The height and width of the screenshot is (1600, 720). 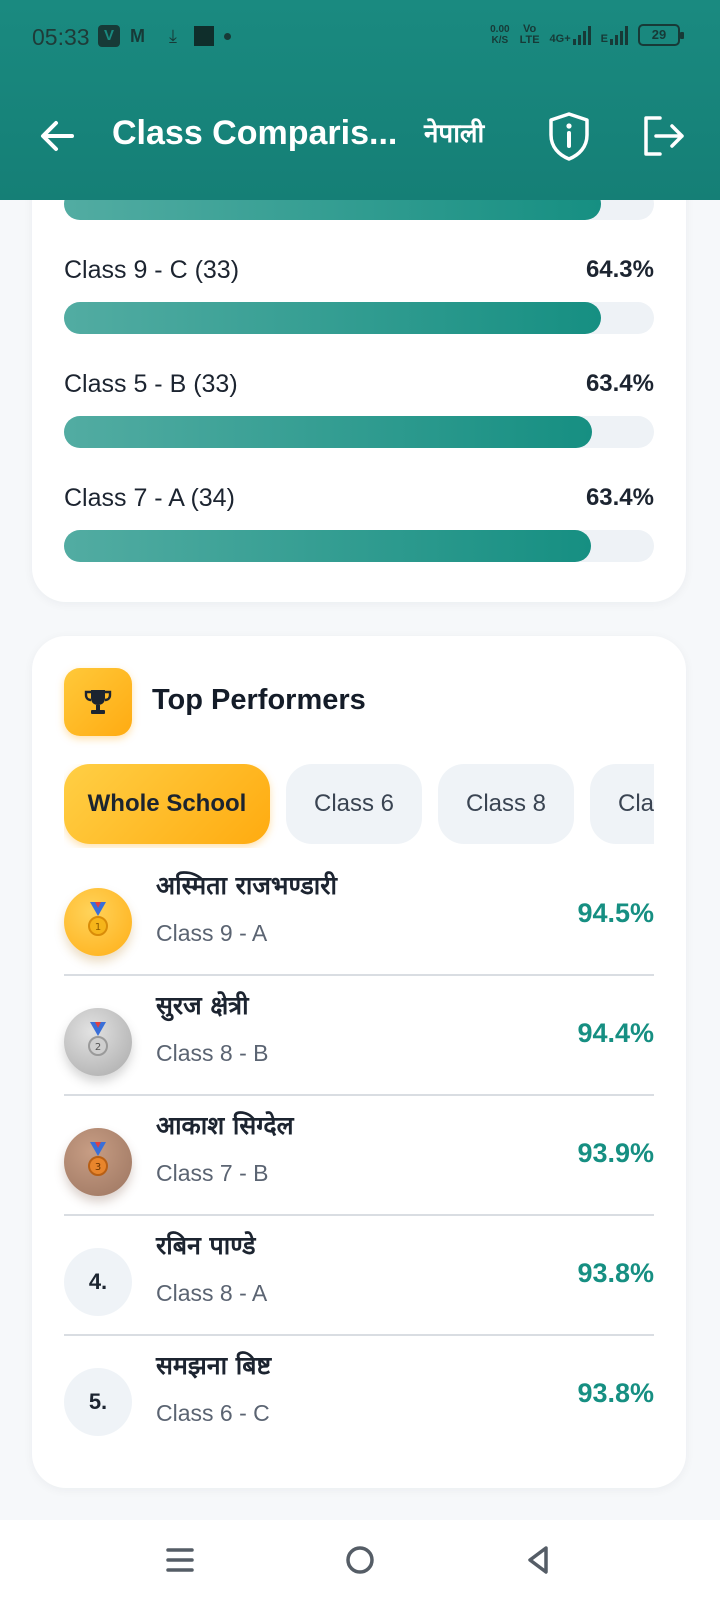 I want to click on volte-indicator: Vo LTE, so click(x=530, y=35).